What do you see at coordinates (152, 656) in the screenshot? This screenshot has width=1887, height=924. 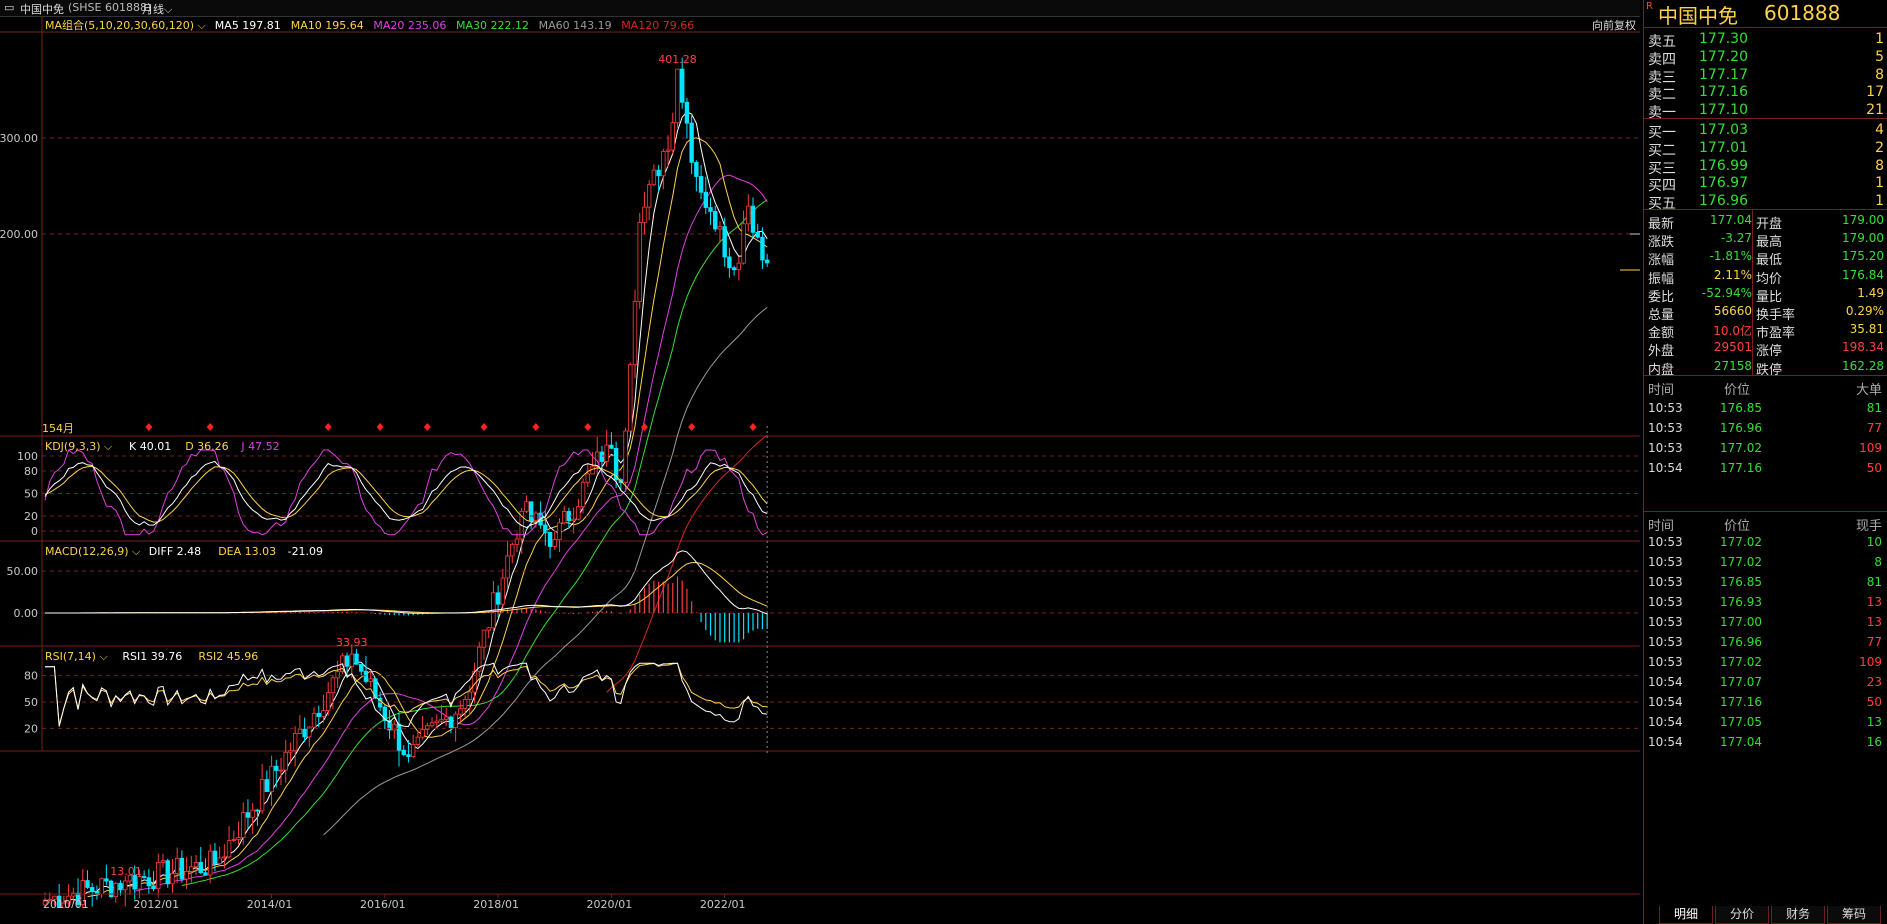 I see `rsi-value-0: RSI1 39.76` at bounding box center [152, 656].